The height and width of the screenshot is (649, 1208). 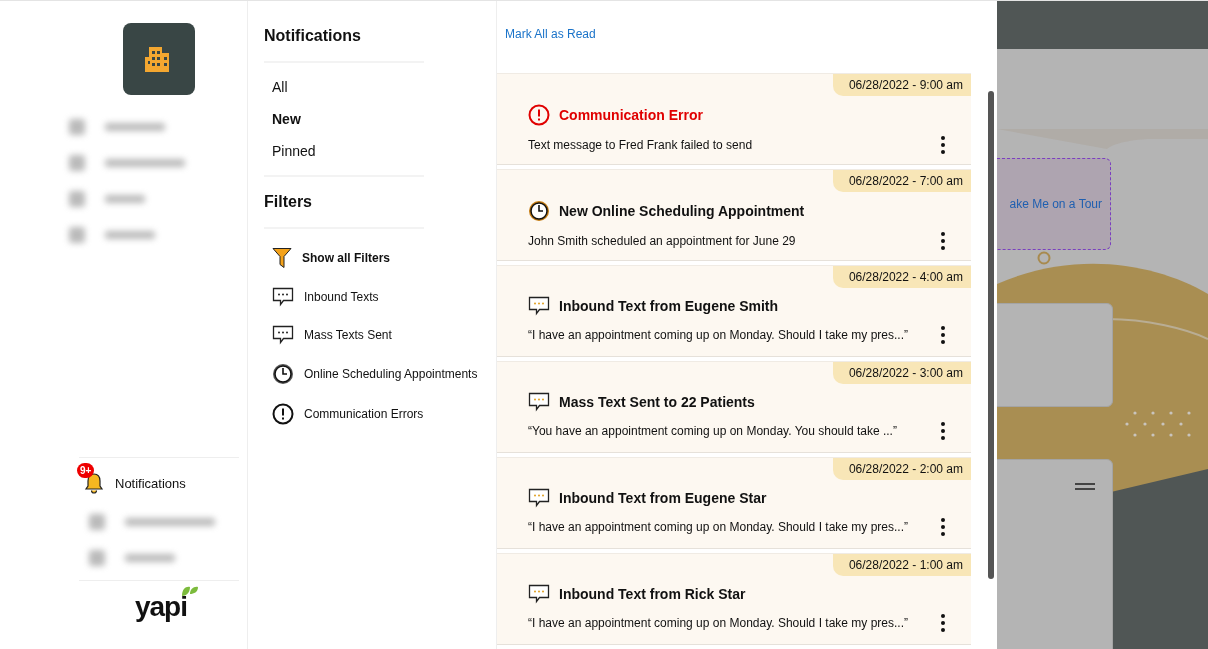 I want to click on section-heading: Filters, so click(x=344, y=211).